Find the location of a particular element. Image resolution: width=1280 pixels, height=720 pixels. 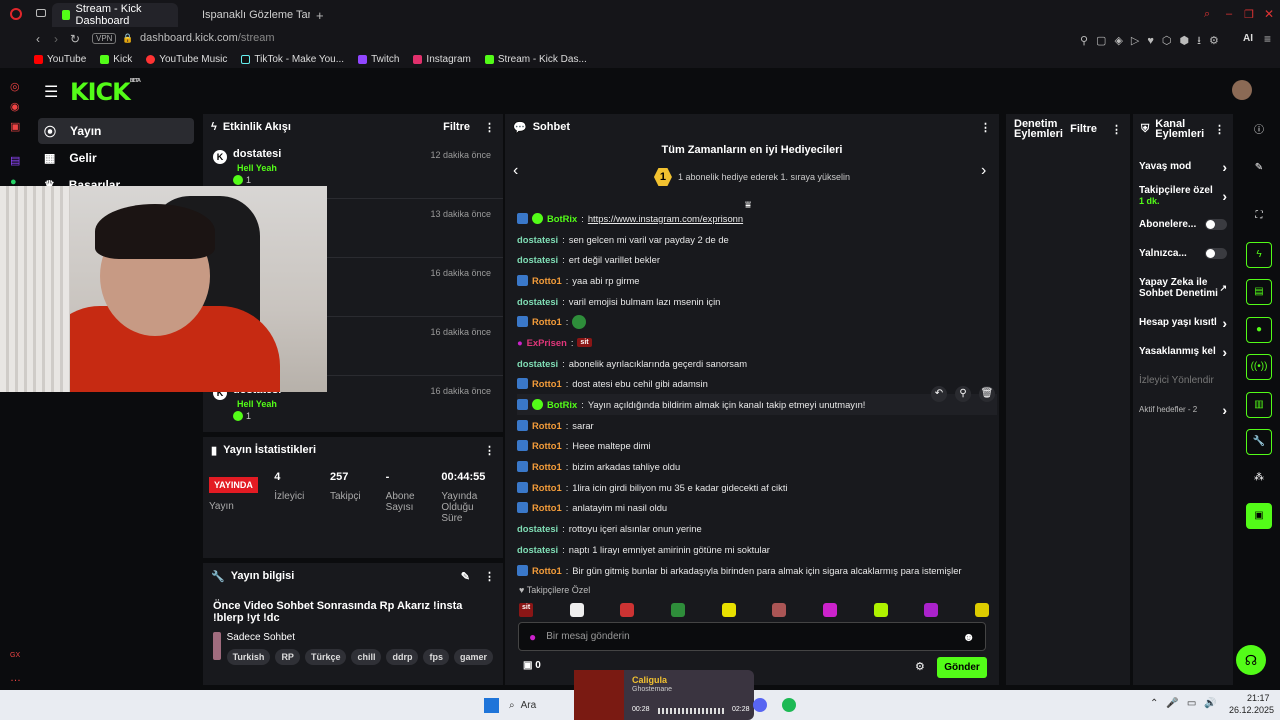

bookmark-kick: Kick is located at coordinates (116, 59).